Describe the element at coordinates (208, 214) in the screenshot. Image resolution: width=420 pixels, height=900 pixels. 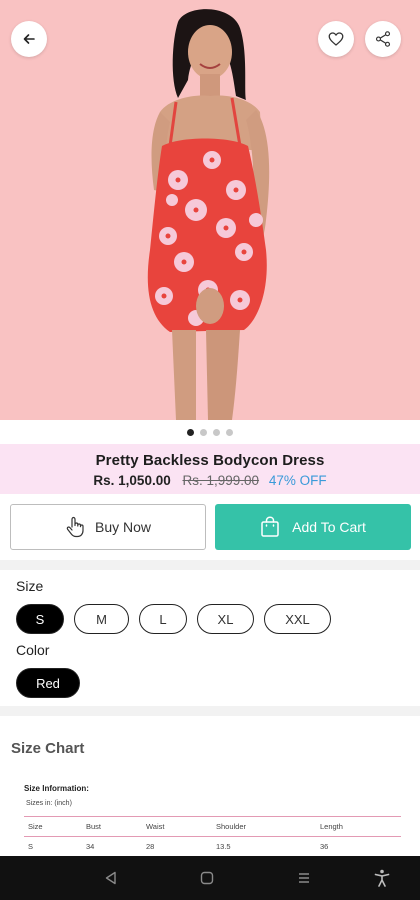
I see `product-photo` at that location.